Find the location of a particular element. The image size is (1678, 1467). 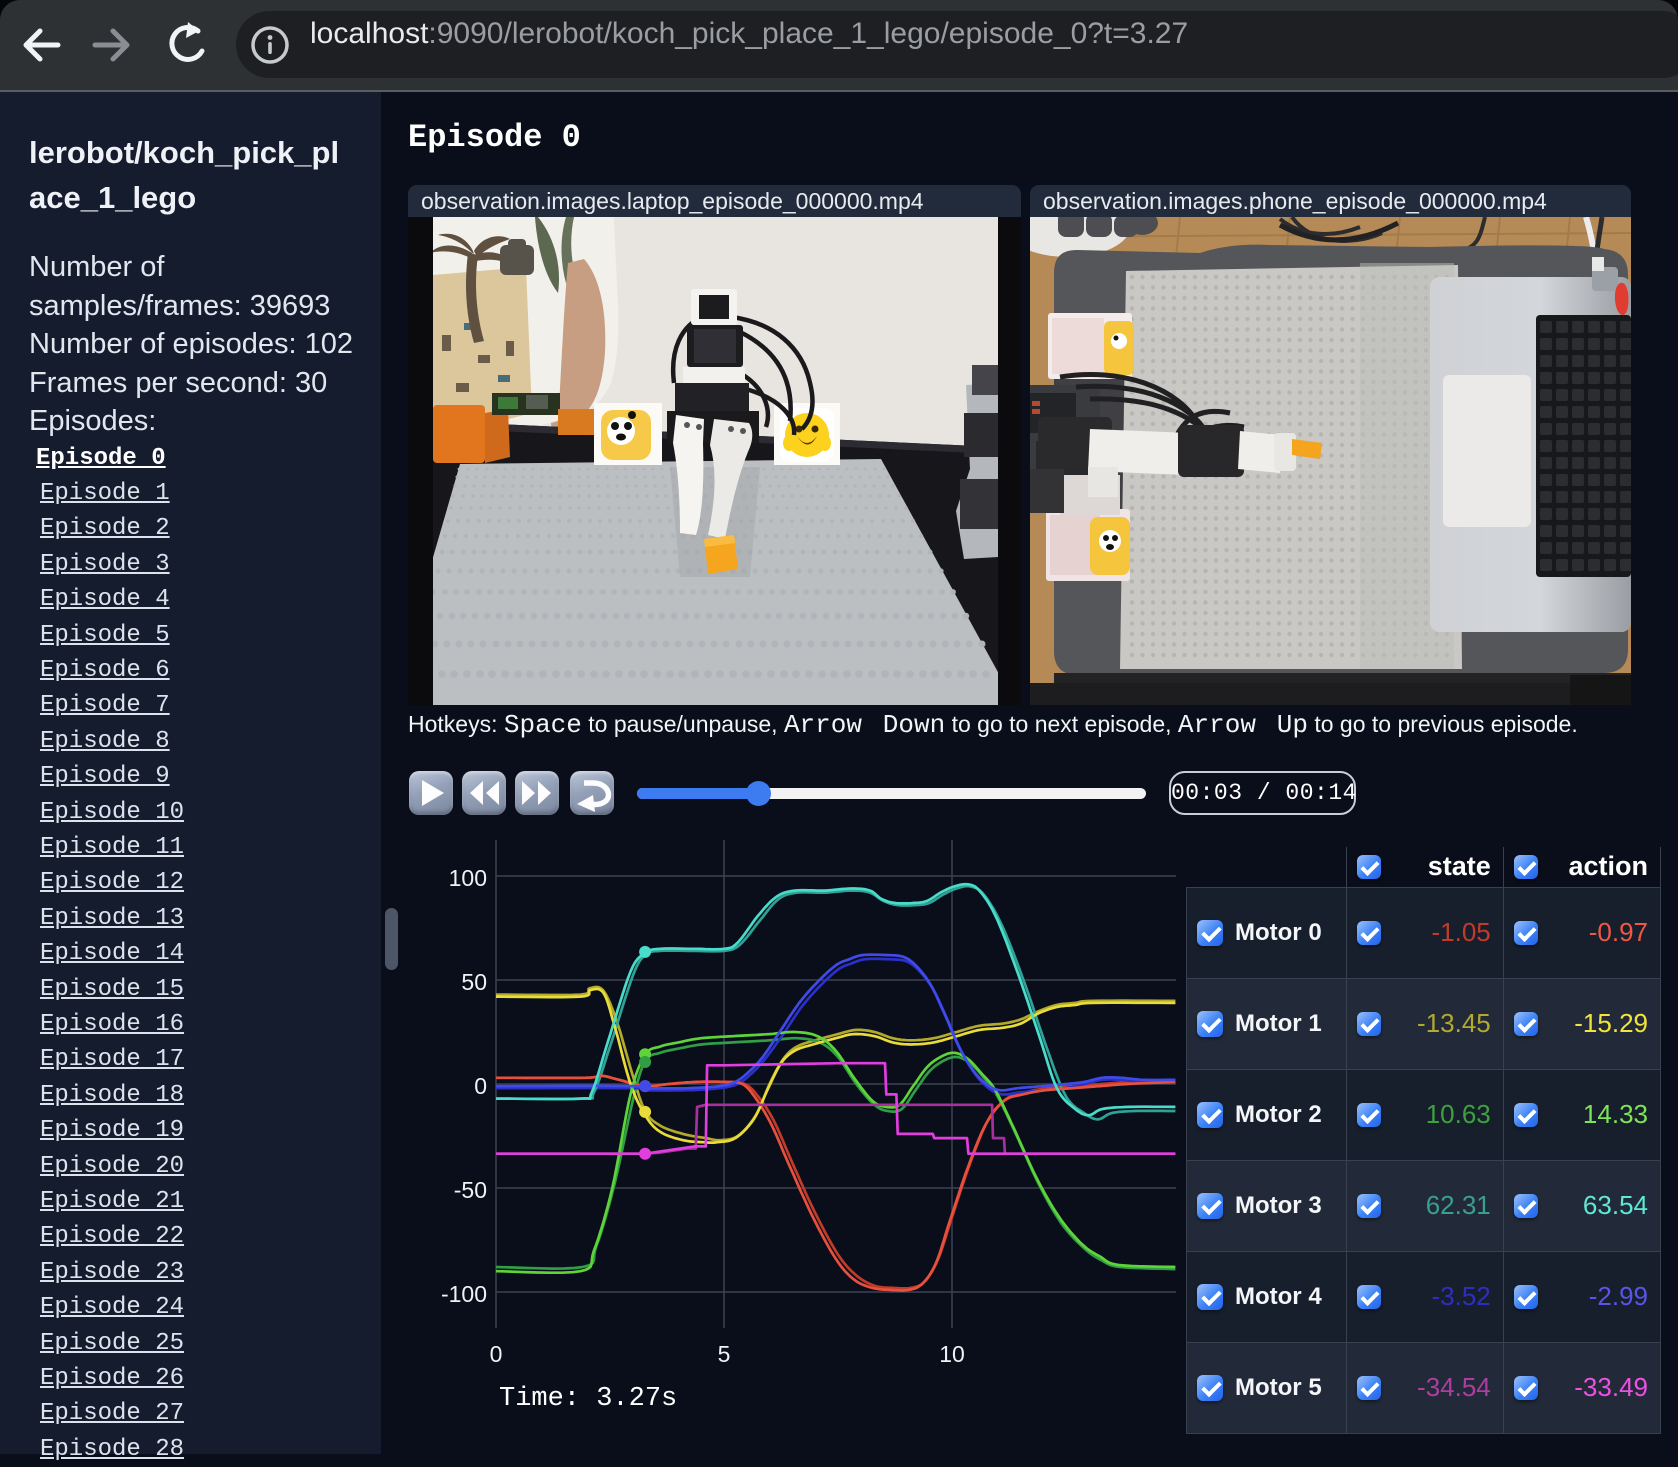

svg-text: -100 is located at coordinates (464, 1294).